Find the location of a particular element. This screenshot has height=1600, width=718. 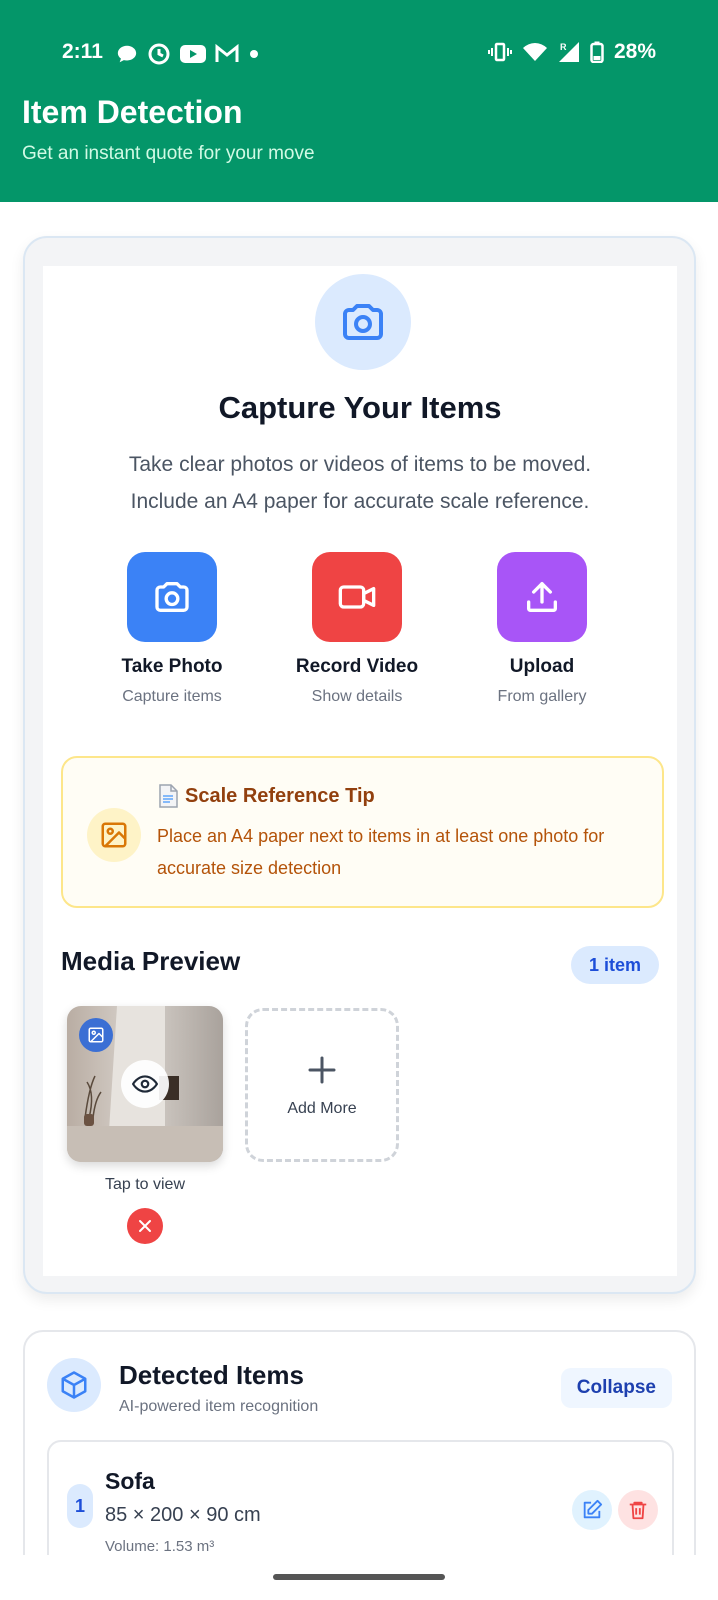

edit-icon is located at coordinates (593, 1509).